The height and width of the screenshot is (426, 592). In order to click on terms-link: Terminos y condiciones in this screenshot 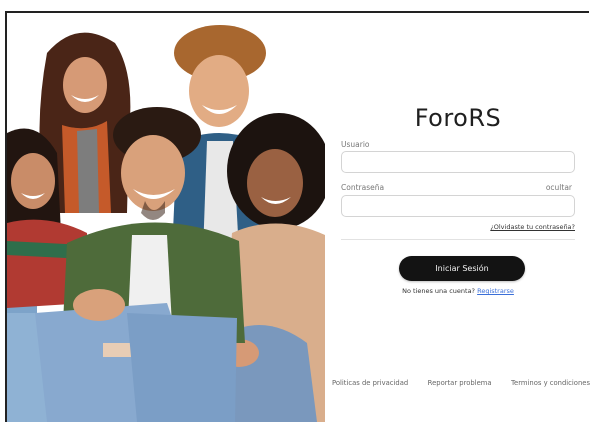, I will do `click(550, 383)`.